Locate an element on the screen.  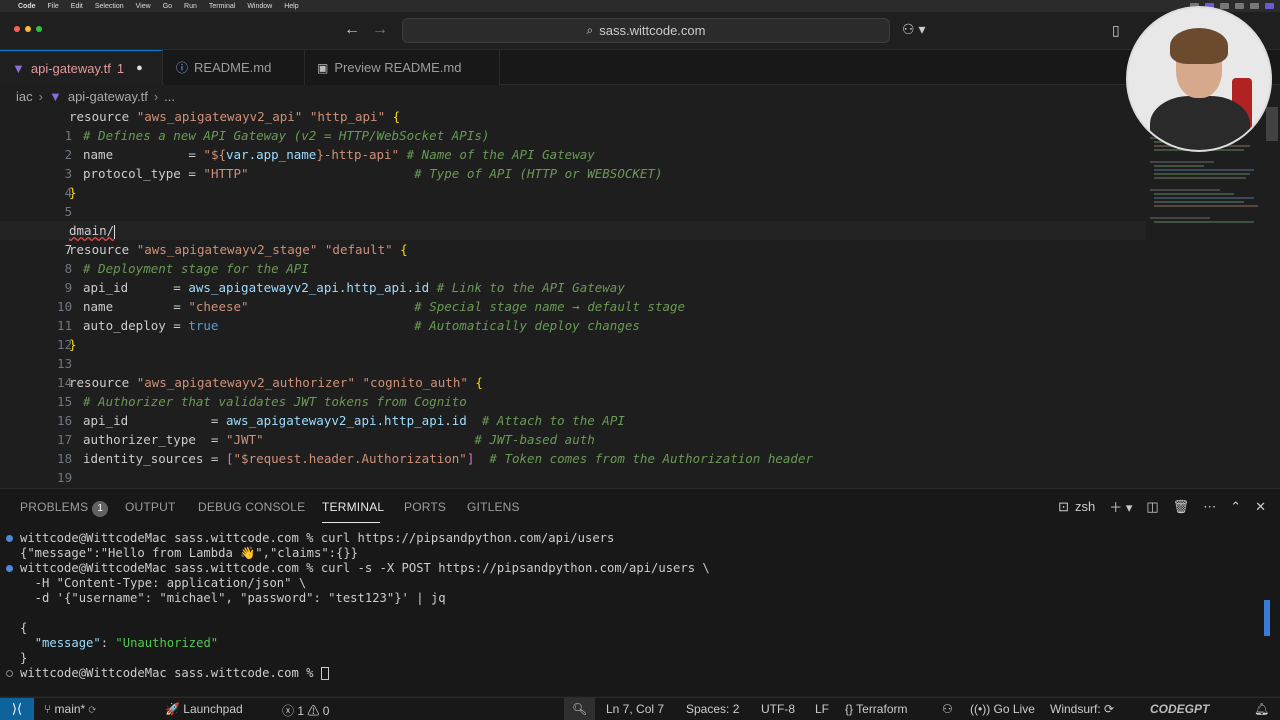
code-comment: # Name of the API Gateway is located at coordinates (497, 154).